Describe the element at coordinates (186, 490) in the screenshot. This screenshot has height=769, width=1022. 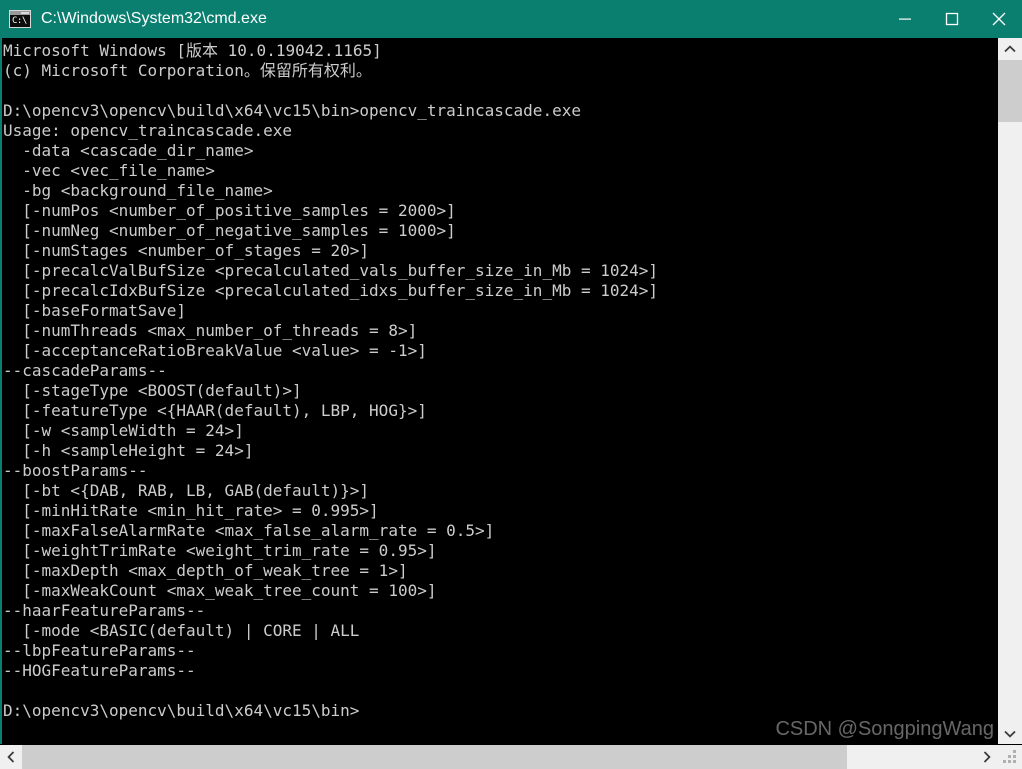
I see `console-line: [-bt <{DAB, RAB, LB, GAB(default)}>]` at that location.